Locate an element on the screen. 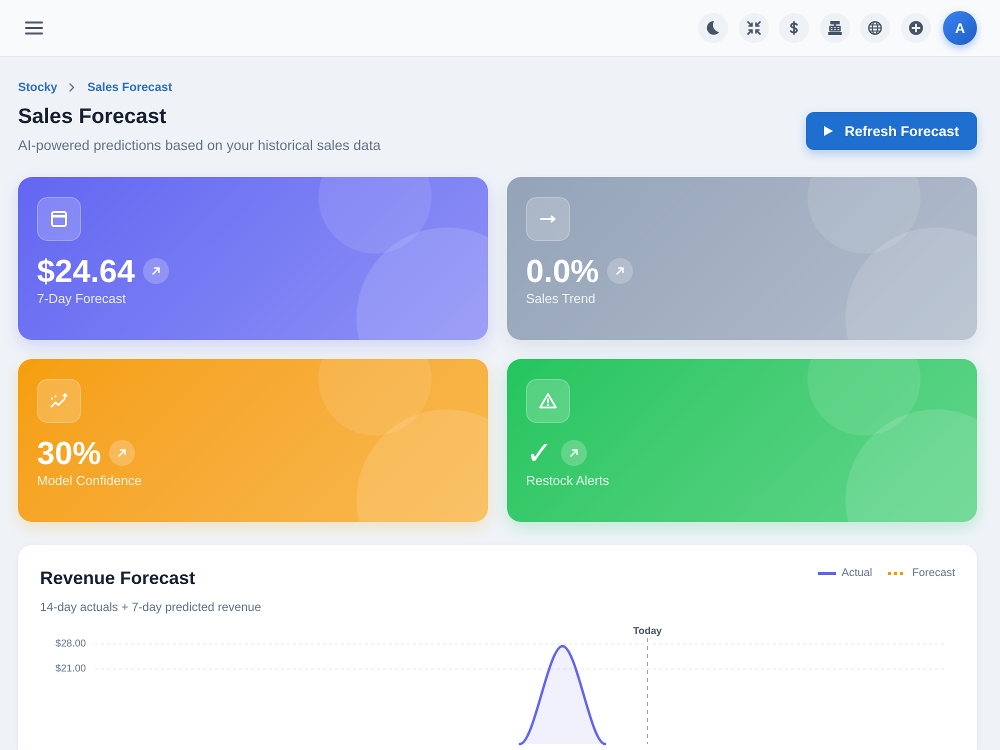 Image resolution: width=1000 pixels, height=750 pixels. y-axis-label: $21.00 is located at coordinates (70, 669).